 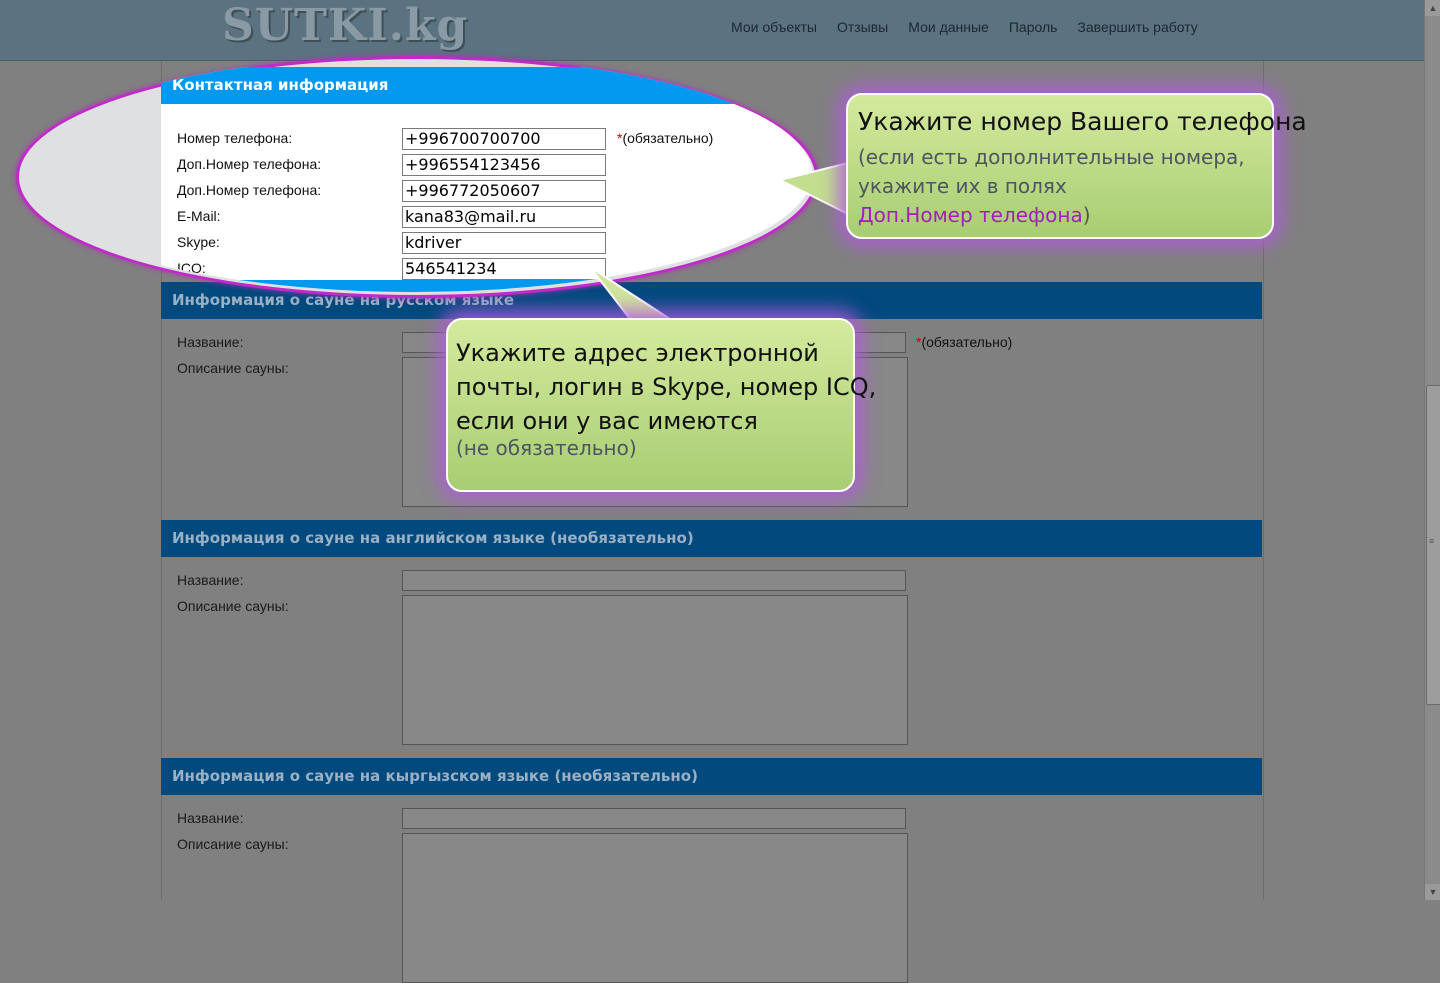 I want to click on vertical-scrollbar: ▲ ≡ ▼, so click(x=1432, y=450).